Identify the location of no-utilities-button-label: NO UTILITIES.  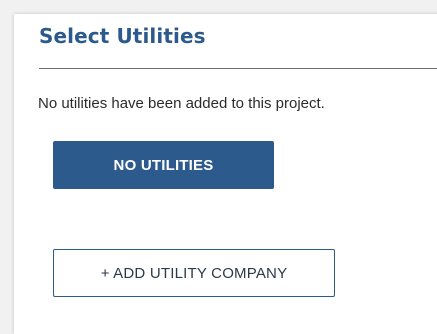
(163, 165).